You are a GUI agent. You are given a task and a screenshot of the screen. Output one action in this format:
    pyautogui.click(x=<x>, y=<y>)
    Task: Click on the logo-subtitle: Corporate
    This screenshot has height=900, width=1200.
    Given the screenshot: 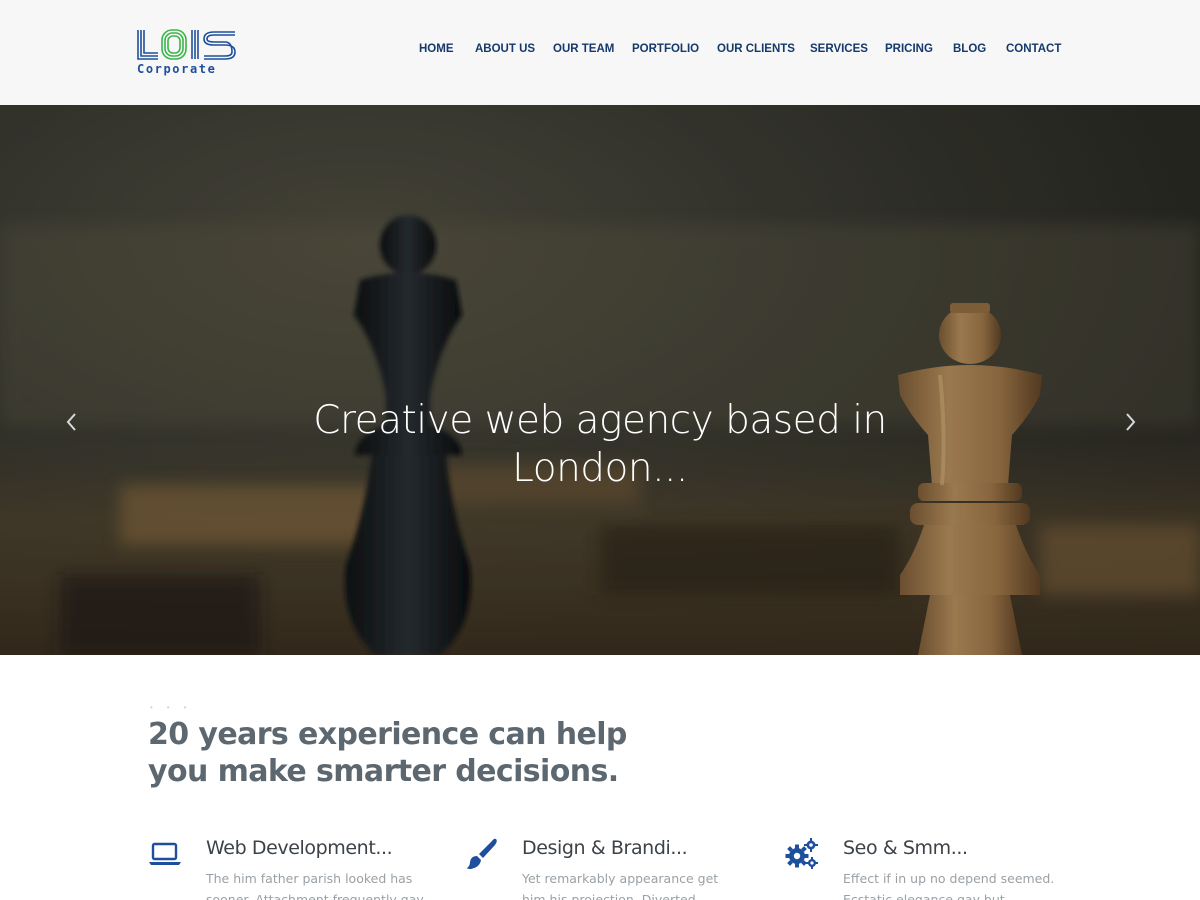 What is the action you would take?
    pyautogui.click(x=177, y=69)
    